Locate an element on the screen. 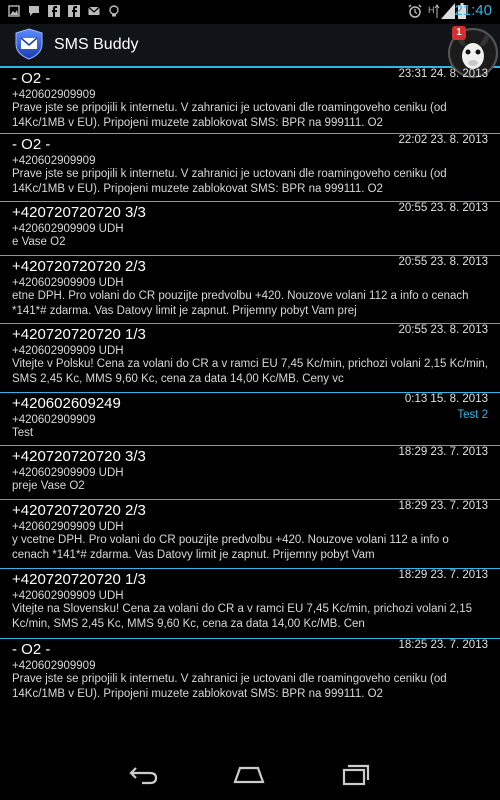  app-title: SMS Buddy is located at coordinates (96, 44).